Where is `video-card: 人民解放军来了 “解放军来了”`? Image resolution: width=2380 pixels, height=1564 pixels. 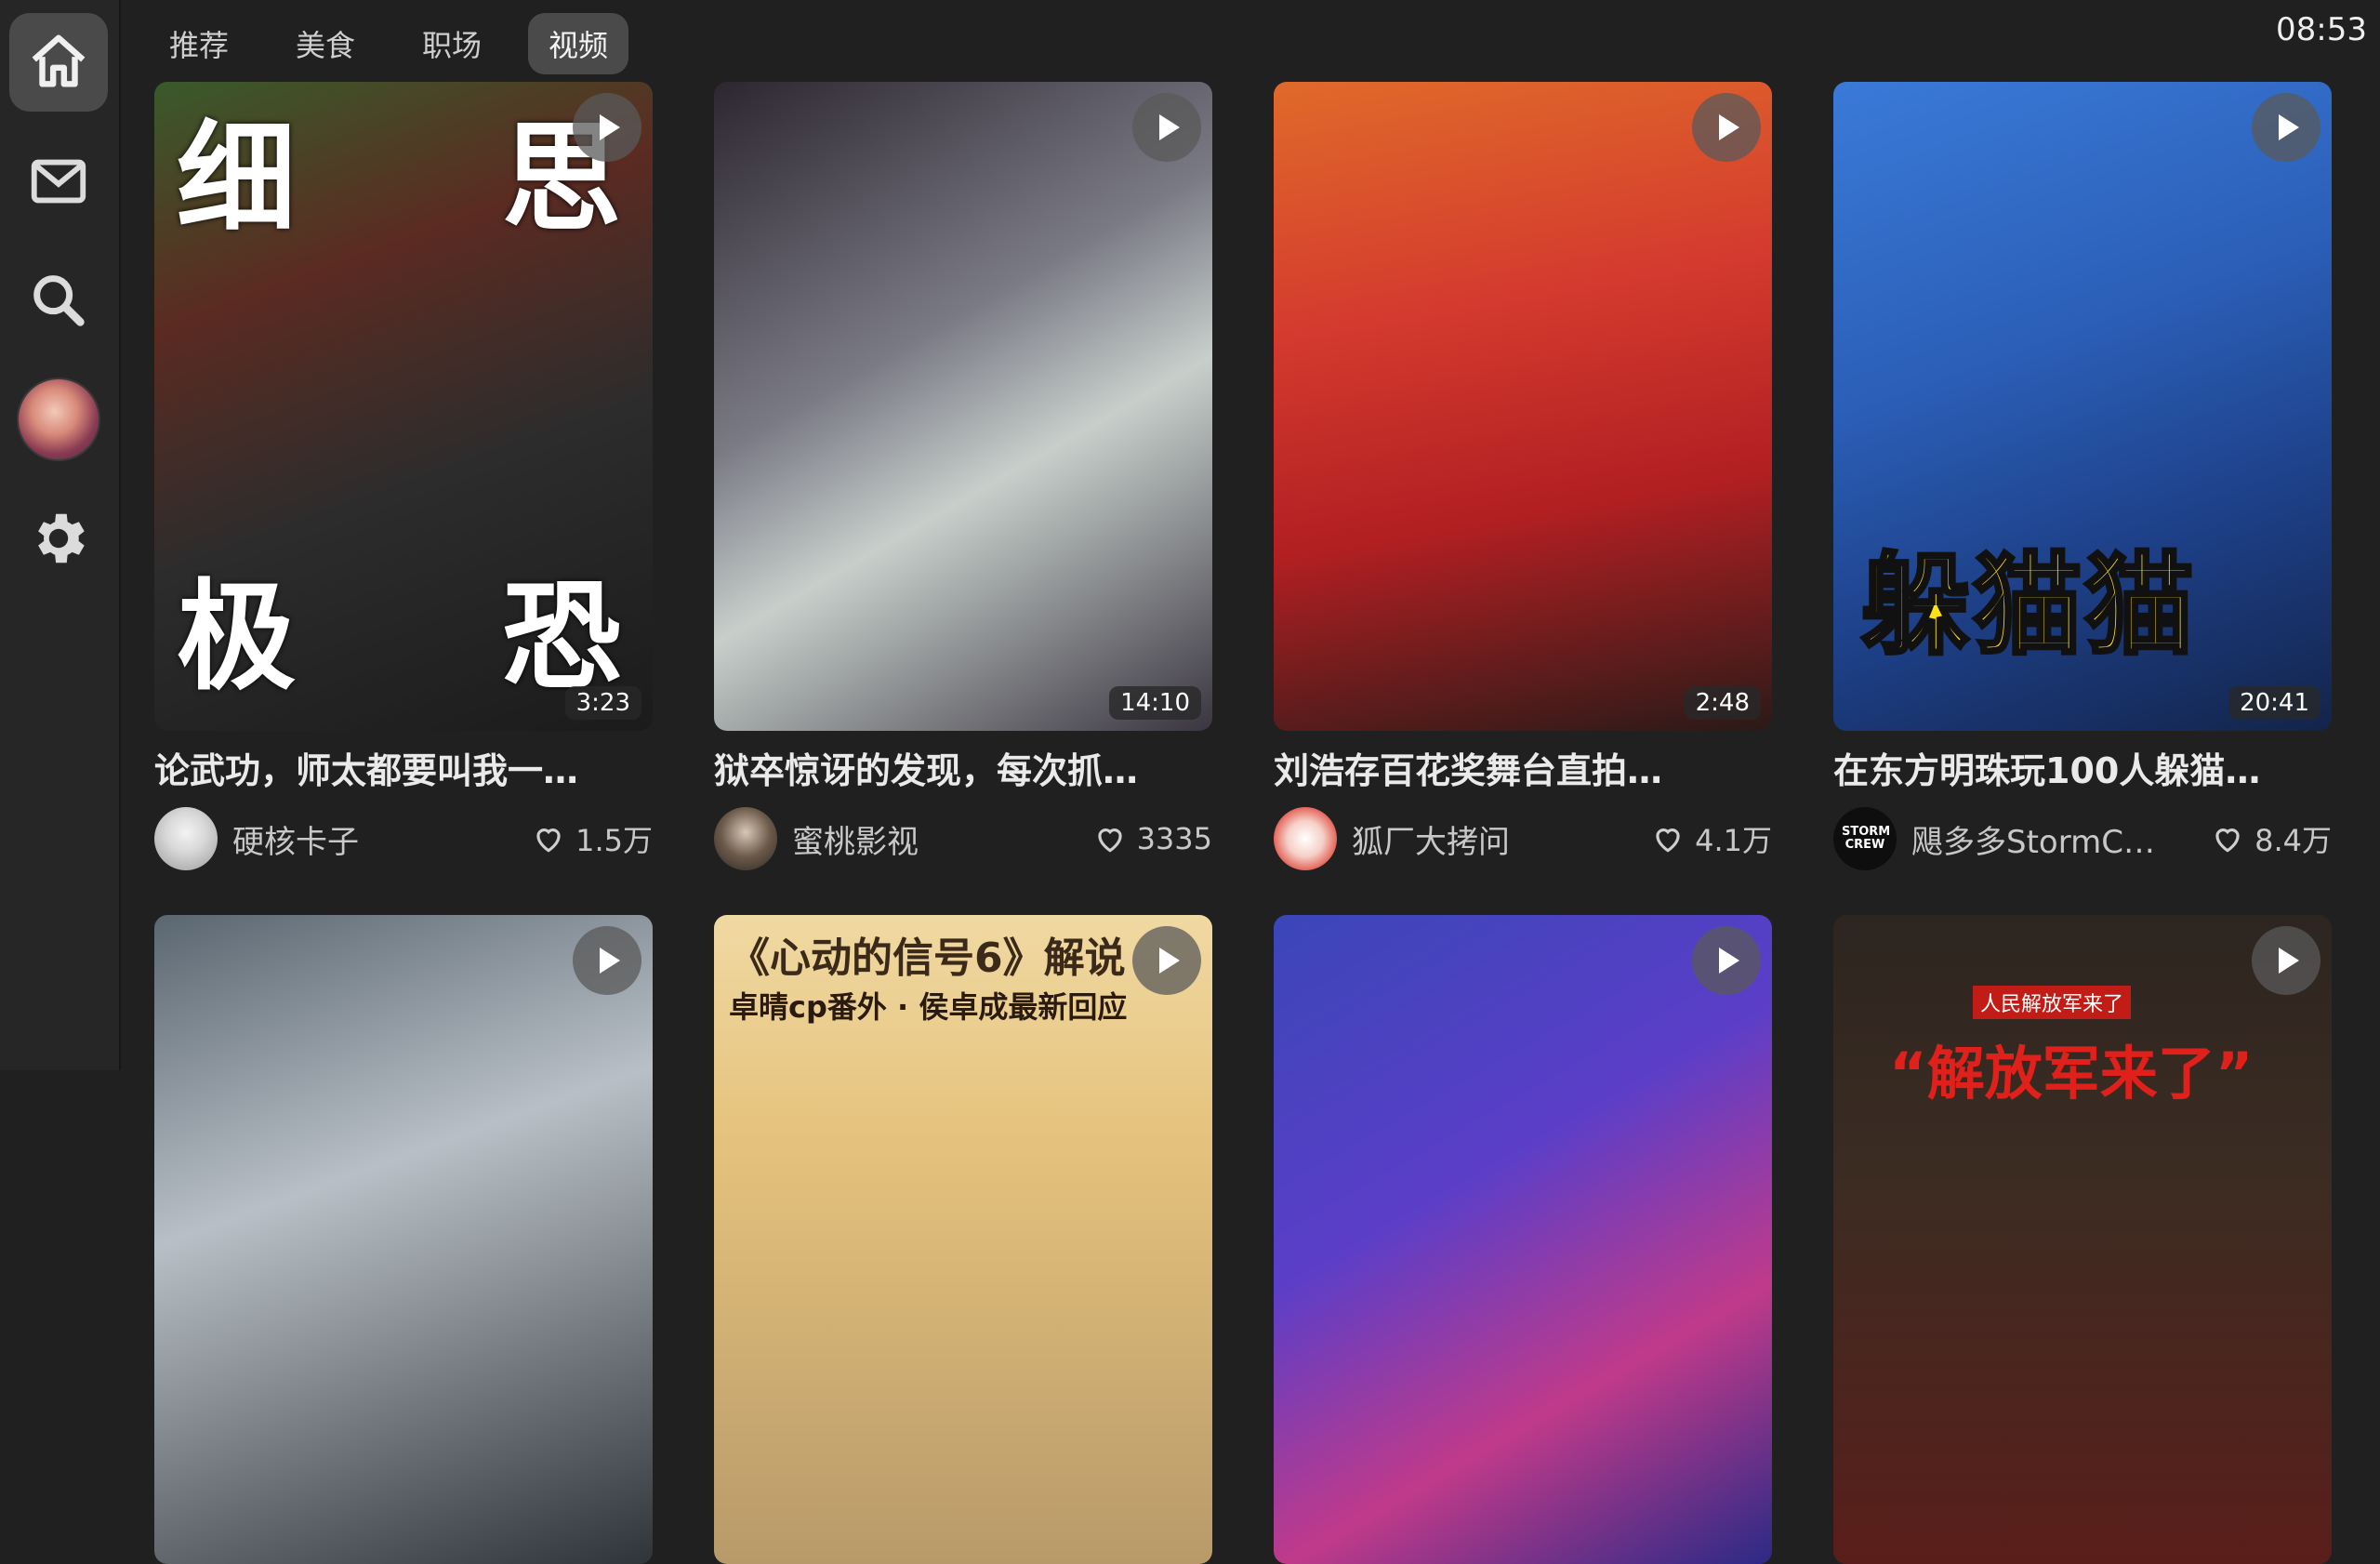 video-card: 人民解放军来了 “解放军来了” is located at coordinates (2082, 1240).